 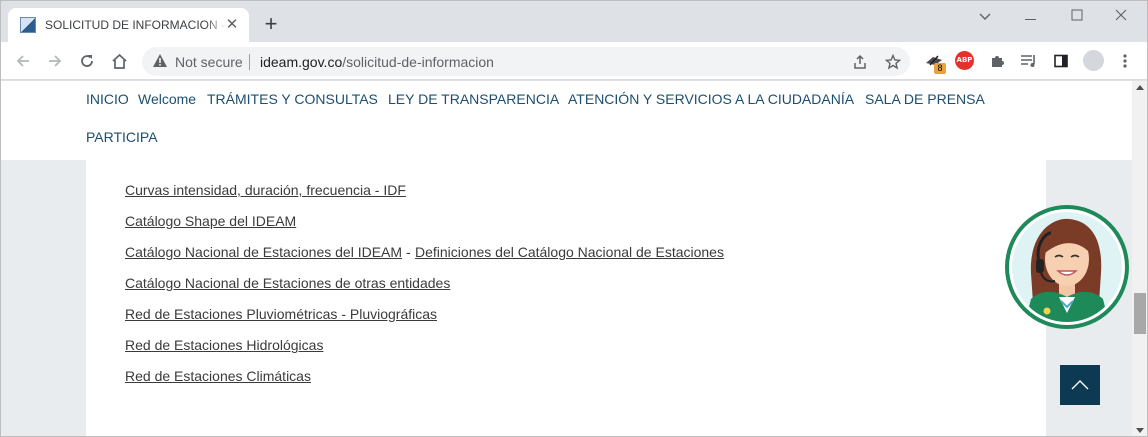 What do you see at coordinates (23, 61) in the screenshot?
I see `back-arrow-icon` at bounding box center [23, 61].